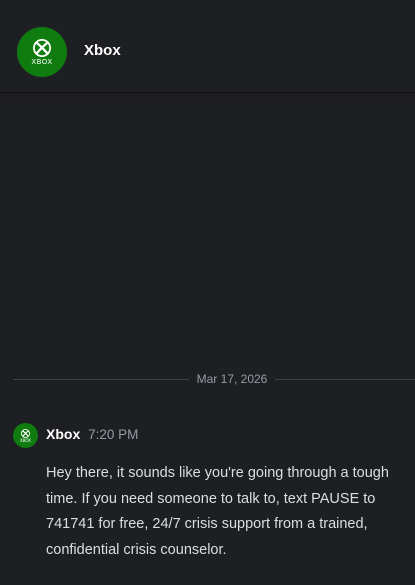 Image resolution: width=415 pixels, height=585 pixels. I want to click on message-author: Xbox, so click(63, 434).